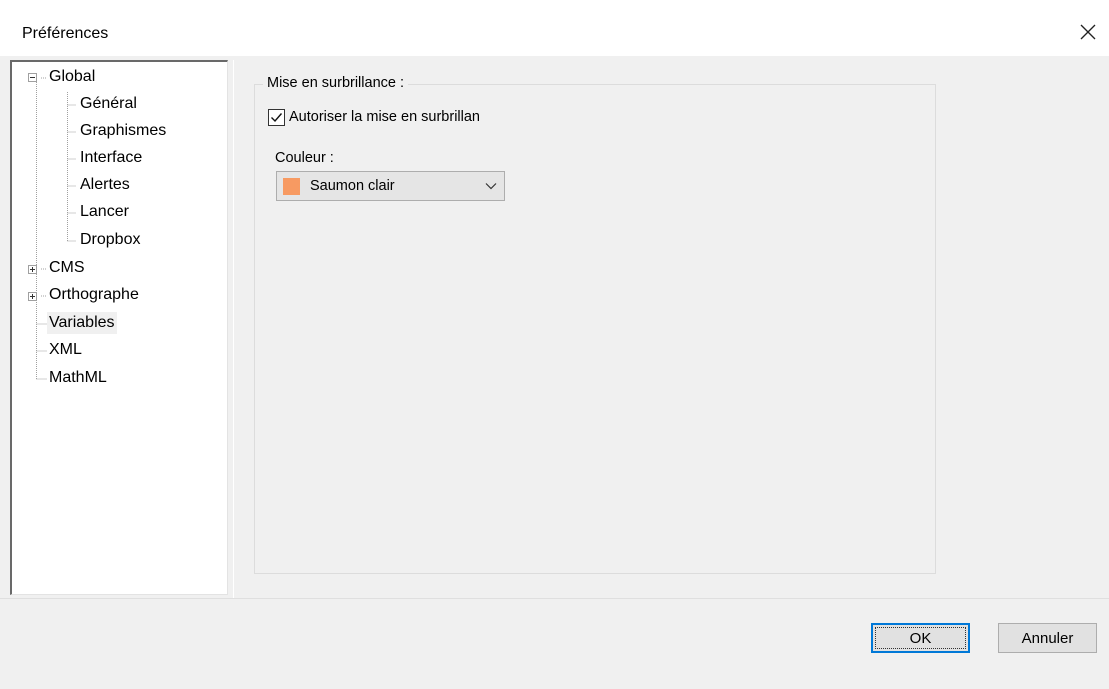 Image resolution: width=1109 pixels, height=689 pixels. I want to click on color-label: Couleur :, so click(304, 158).